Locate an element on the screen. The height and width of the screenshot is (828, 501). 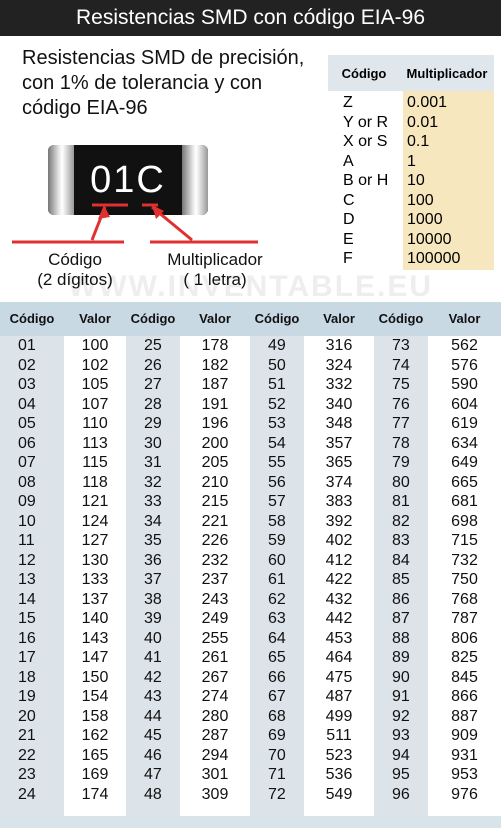
value-cell: 140 is located at coordinates (95, 618).